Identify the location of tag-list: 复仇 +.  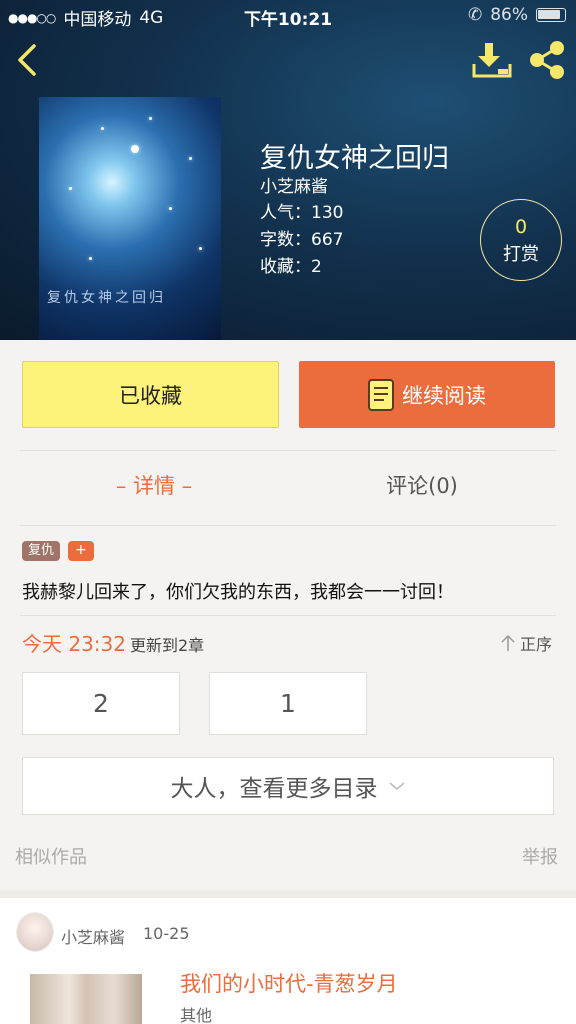
(58, 551).